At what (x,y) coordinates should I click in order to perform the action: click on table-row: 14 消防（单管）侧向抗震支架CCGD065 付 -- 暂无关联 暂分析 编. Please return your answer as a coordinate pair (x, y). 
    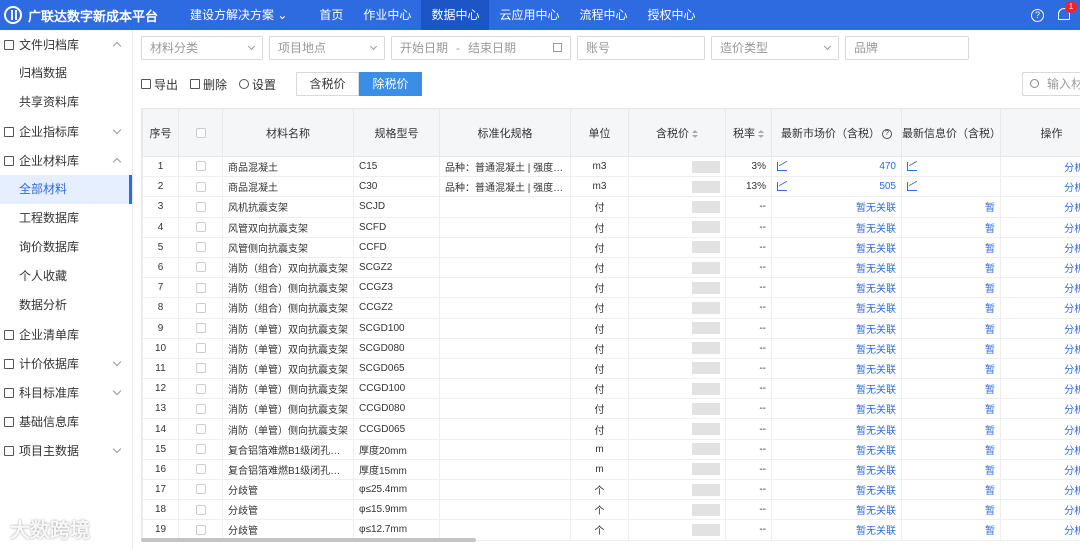
    Looking at the image, I should click on (611, 429).